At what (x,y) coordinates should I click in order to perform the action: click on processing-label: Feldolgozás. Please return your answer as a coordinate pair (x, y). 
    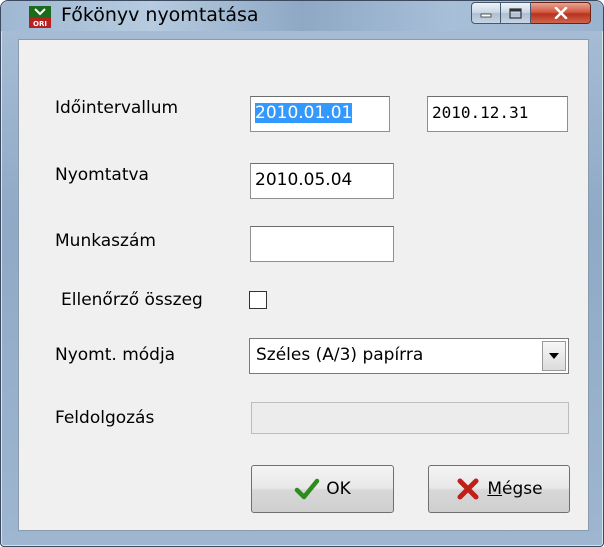
    Looking at the image, I should click on (105, 418).